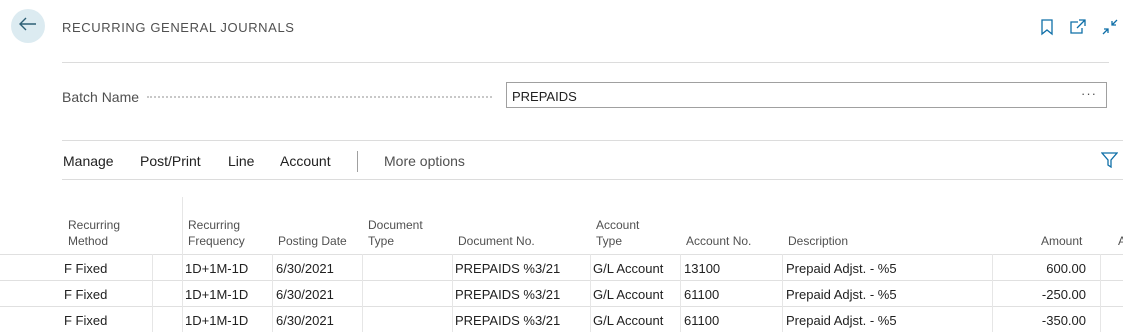 This screenshot has height=332, width=1123. I want to click on arrow-left-icon, so click(28, 26).